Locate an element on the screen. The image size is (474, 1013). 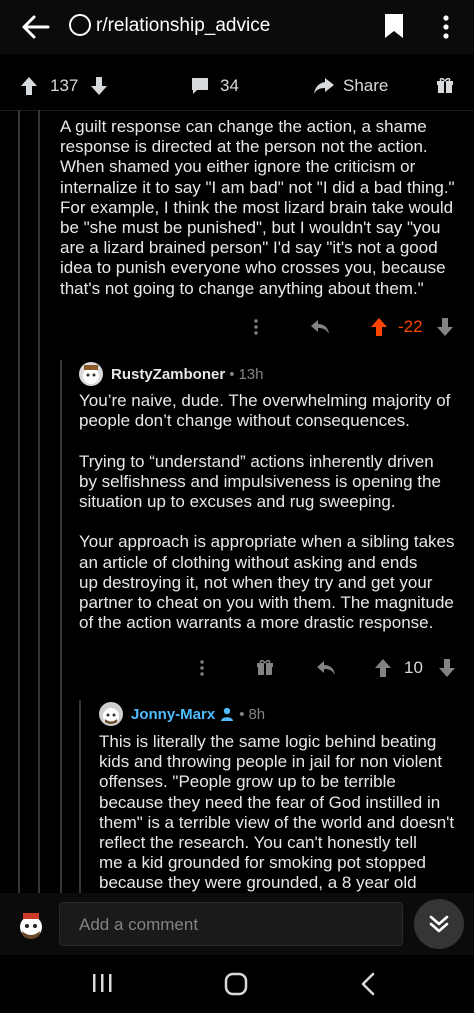
post-action-bar: 137 34 Share is located at coordinates (237, 86).